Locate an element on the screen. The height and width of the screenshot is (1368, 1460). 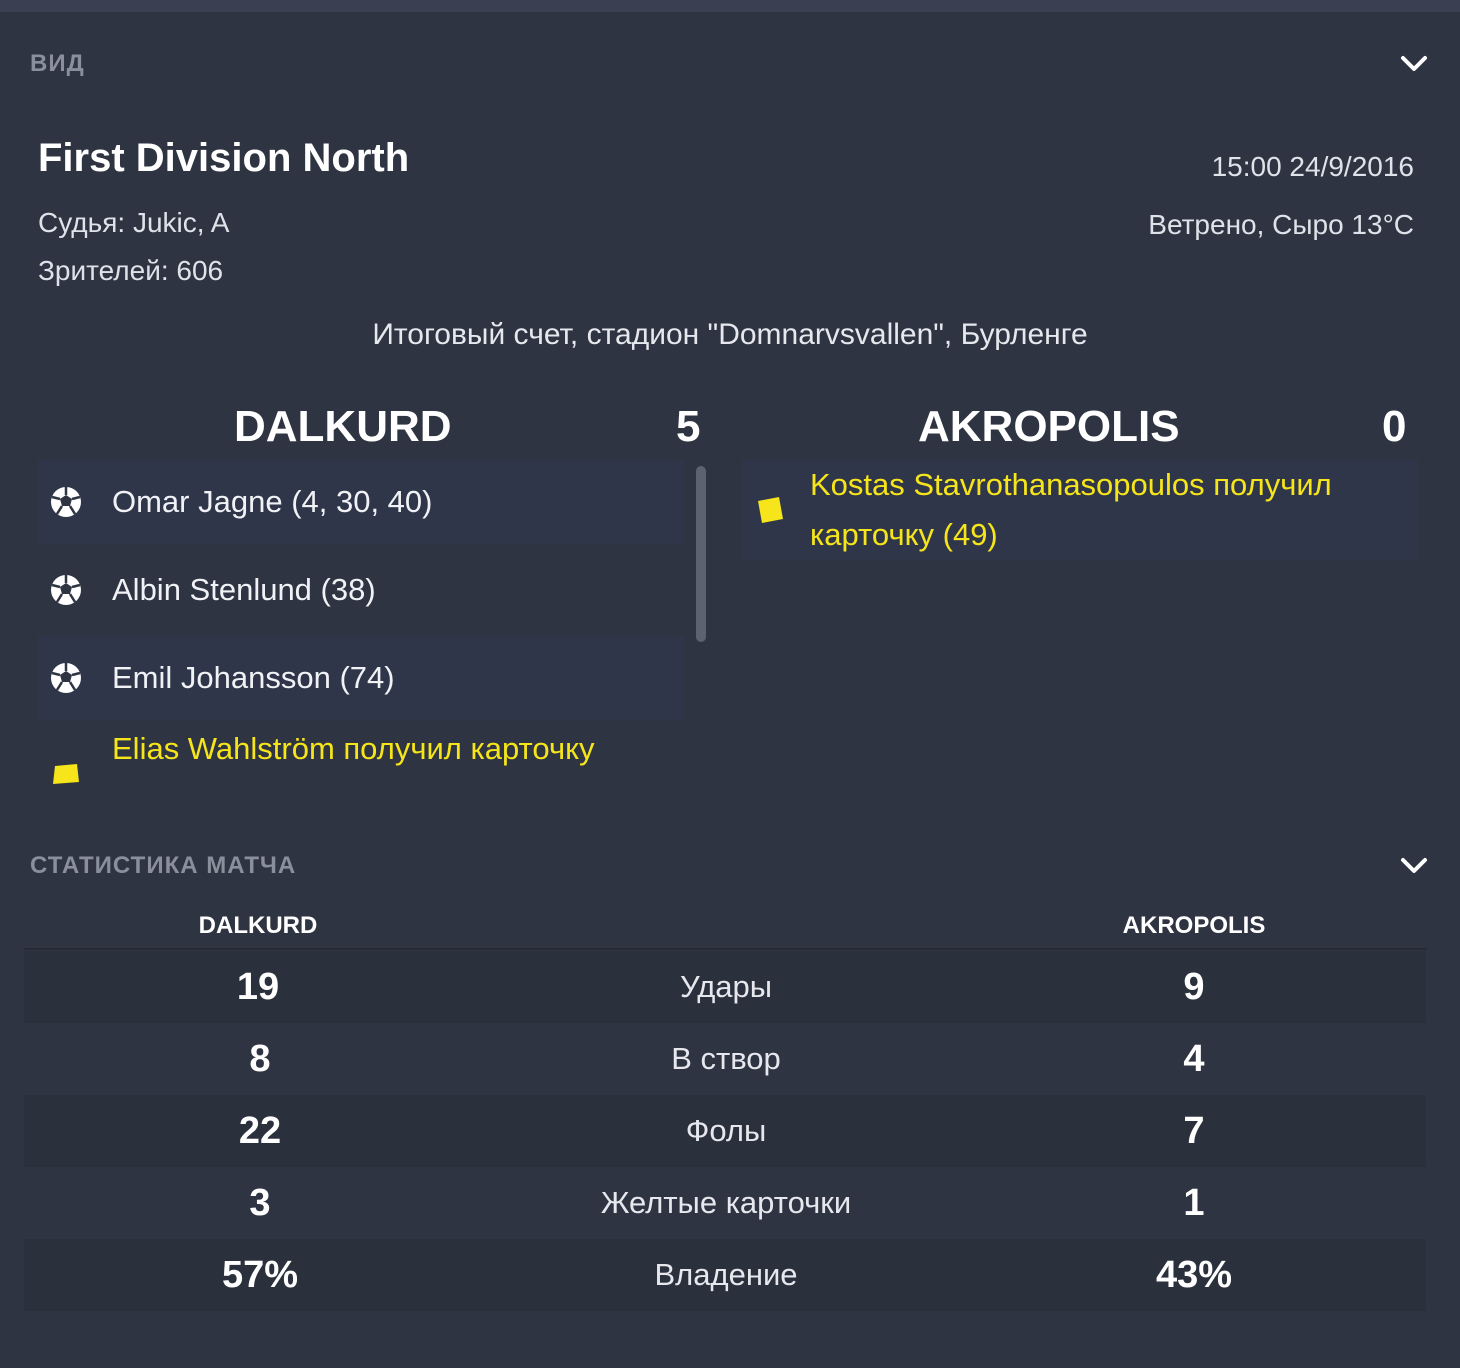
weather: Ветрено, Сыро 13°C is located at coordinates (1281, 224).